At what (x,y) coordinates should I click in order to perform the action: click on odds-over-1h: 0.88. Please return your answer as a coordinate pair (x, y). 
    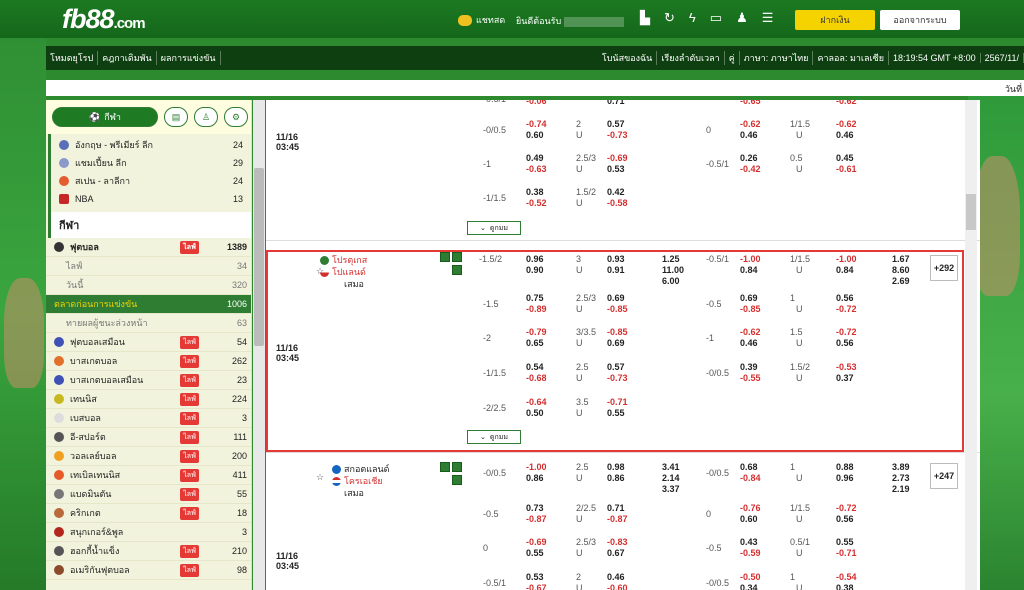
    Looking at the image, I should click on (845, 467).